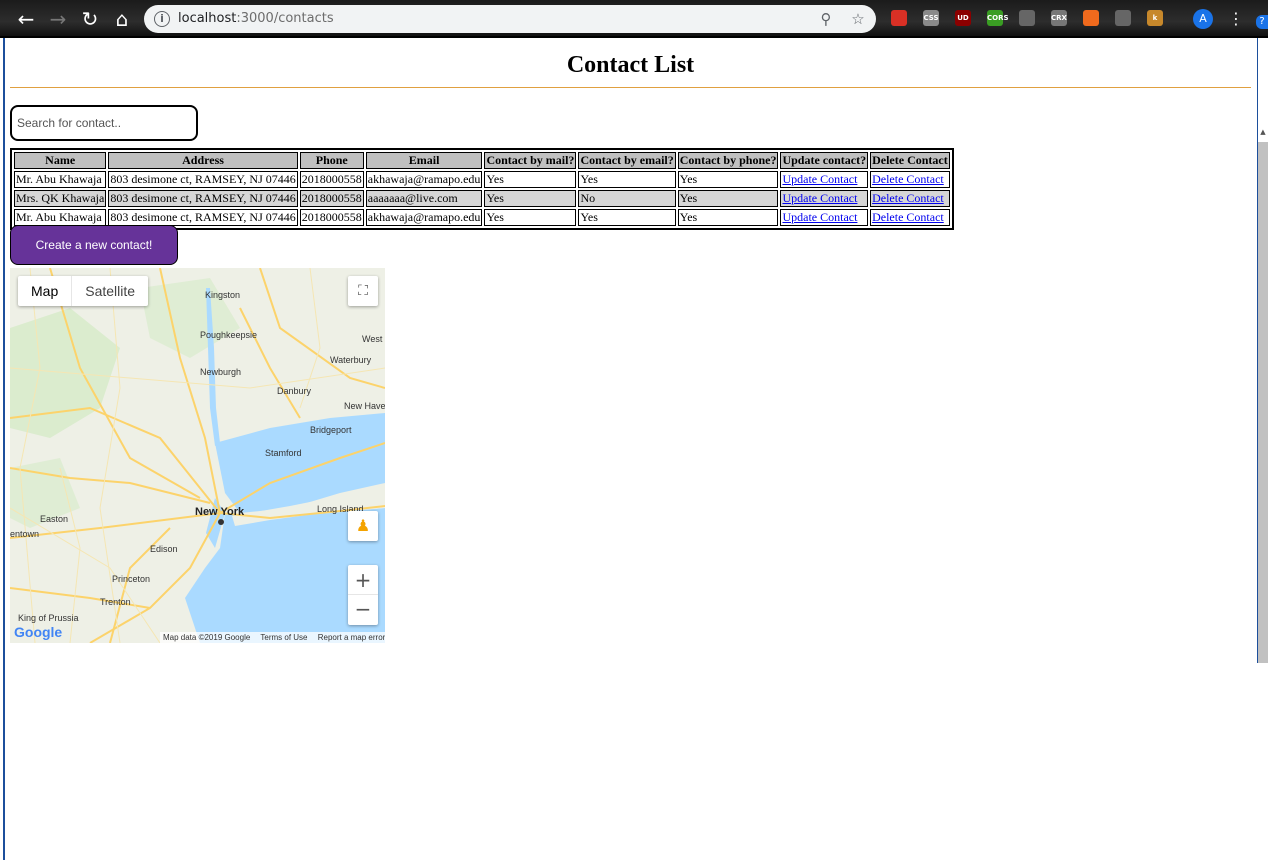  What do you see at coordinates (1155, 18) in the screenshot?
I see `extension-icon: k` at bounding box center [1155, 18].